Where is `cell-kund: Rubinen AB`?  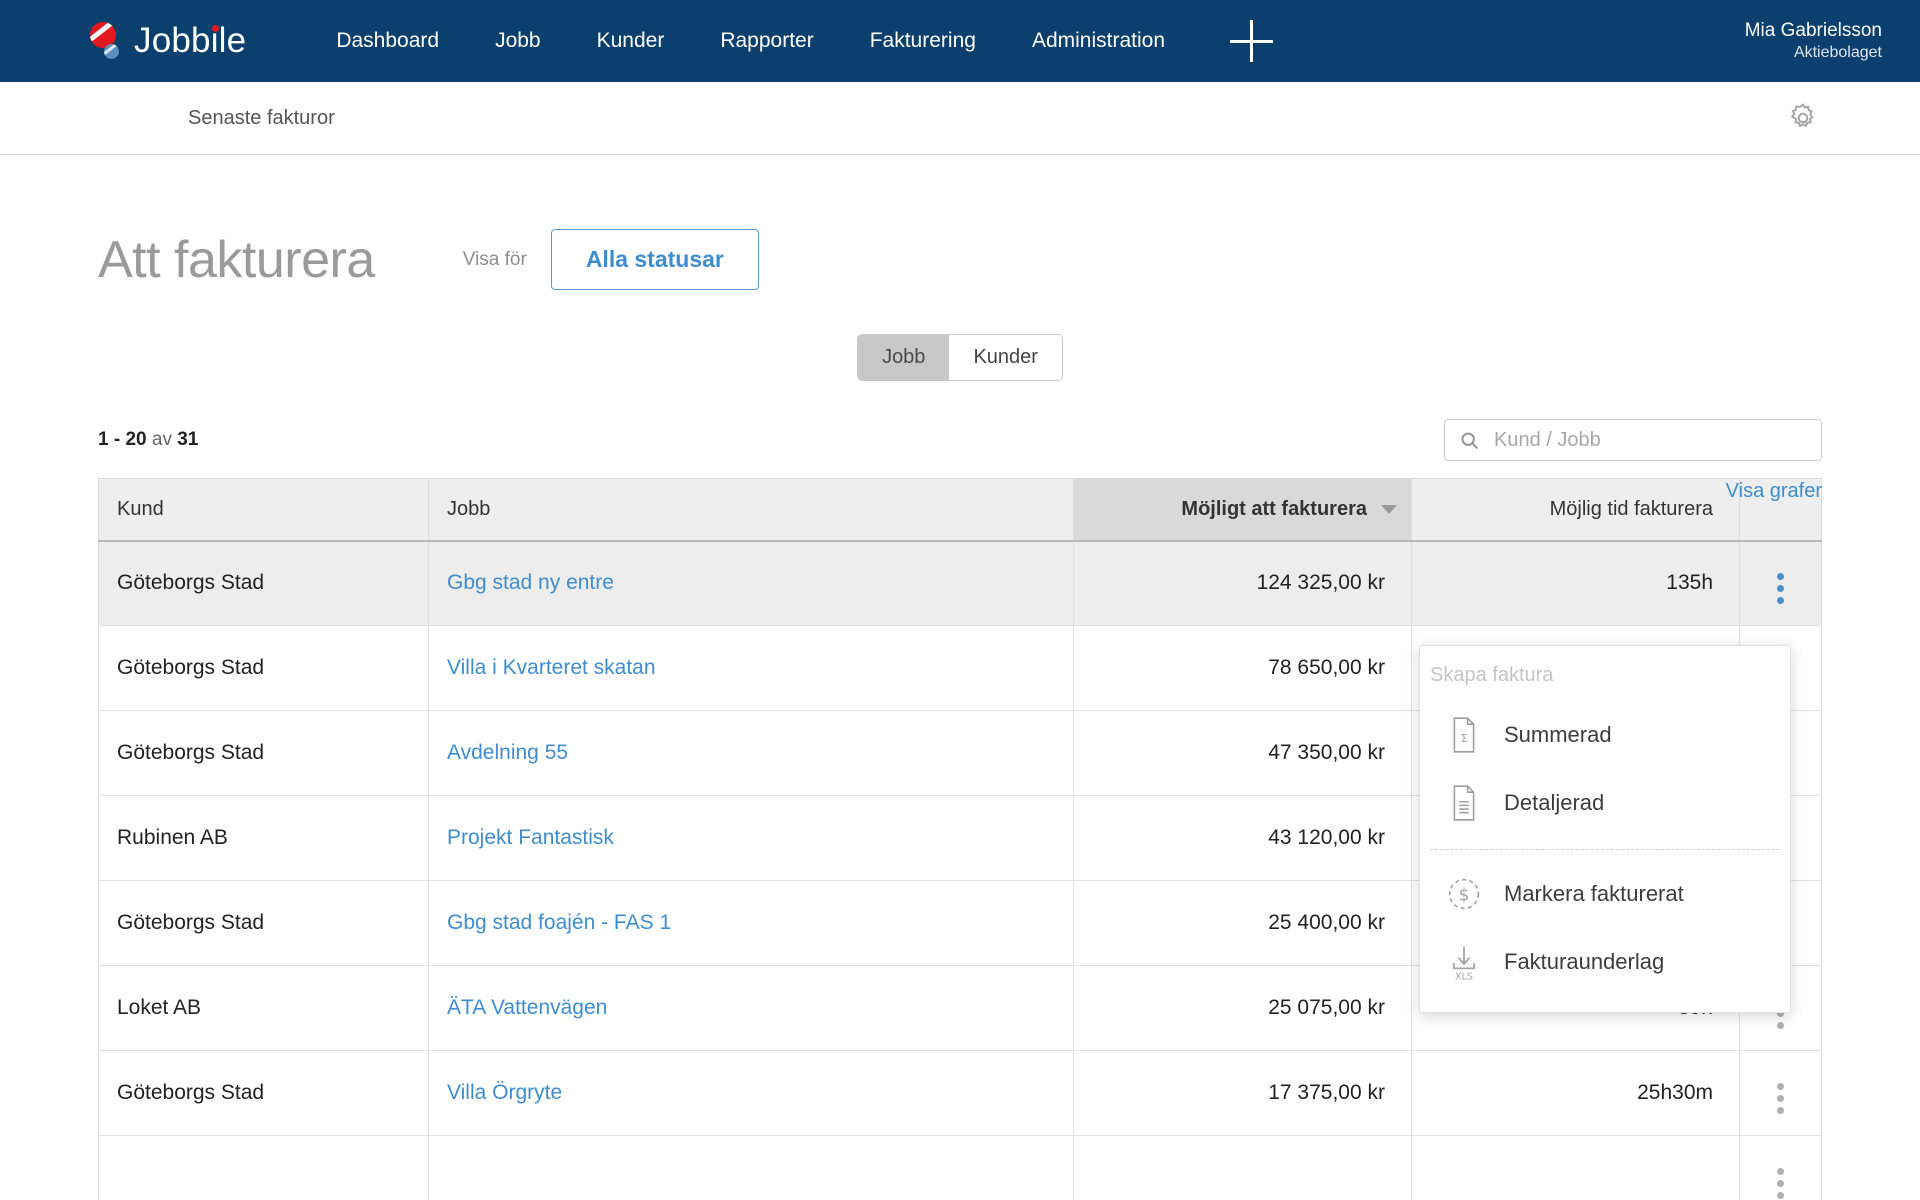 cell-kund: Rubinen AB is located at coordinates (263, 838).